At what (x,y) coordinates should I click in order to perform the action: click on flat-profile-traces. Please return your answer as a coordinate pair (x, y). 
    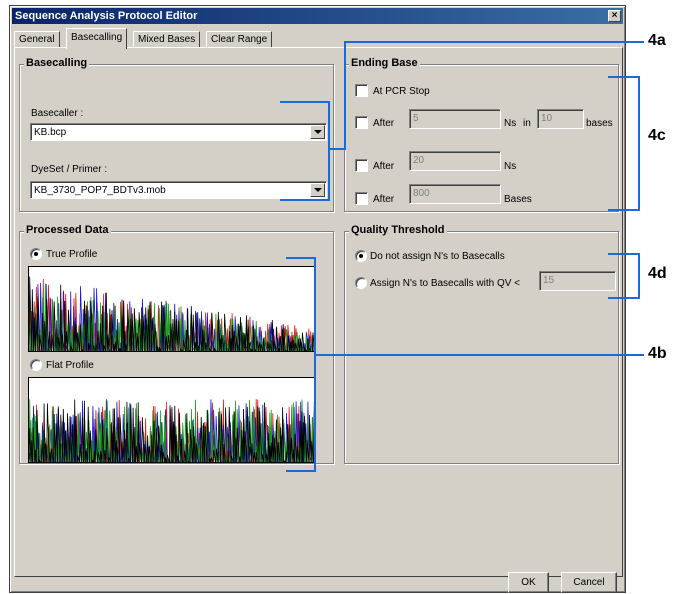
    Looking at the image, I should click on (171, 430).